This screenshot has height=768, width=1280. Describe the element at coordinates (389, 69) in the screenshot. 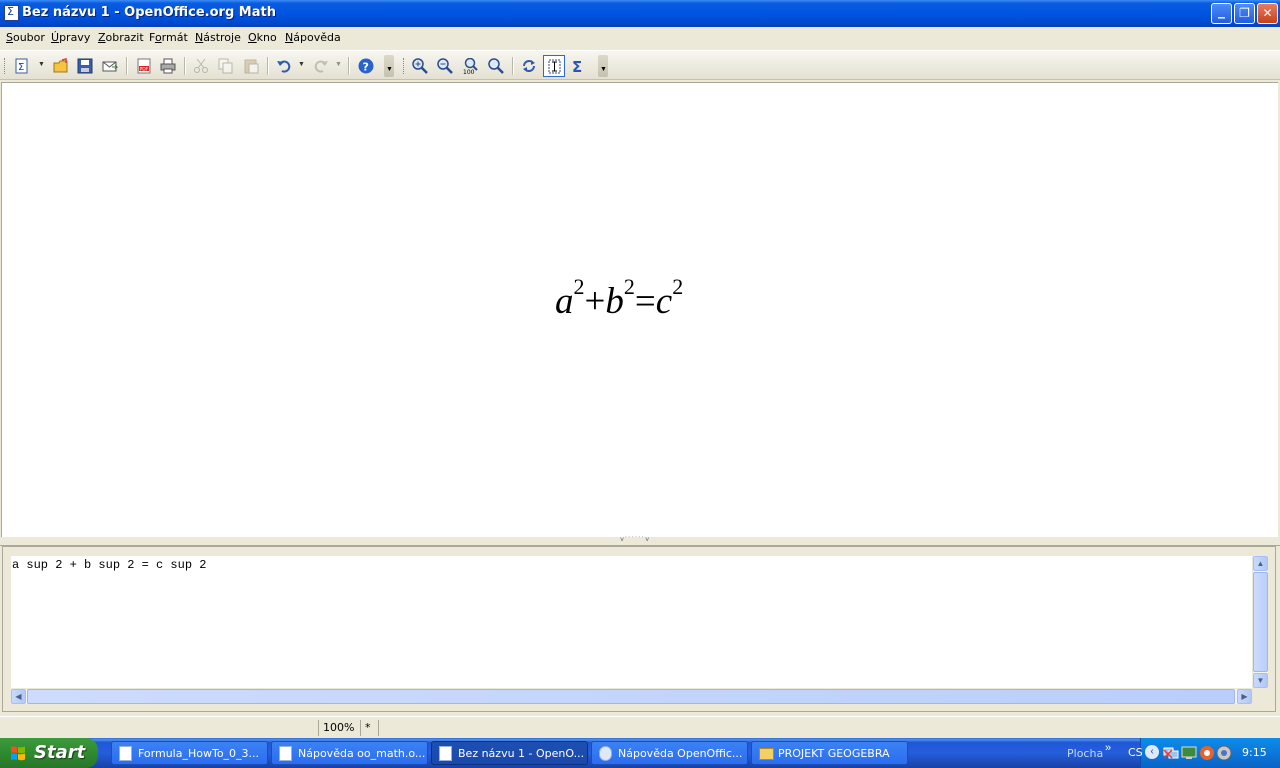

I see `overflow-arrow-icon: ▼` at that location.